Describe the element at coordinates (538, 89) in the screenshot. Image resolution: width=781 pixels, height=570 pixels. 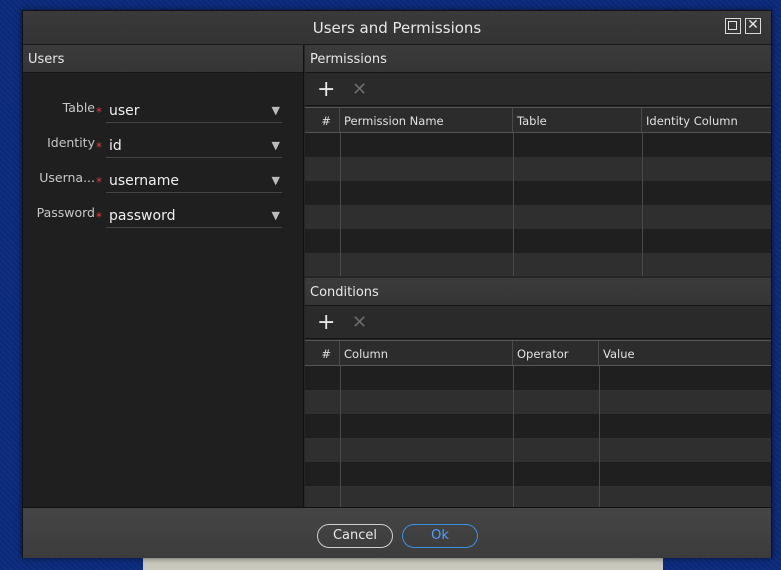
I see `permissions-toolbar: + ✕` at that location.